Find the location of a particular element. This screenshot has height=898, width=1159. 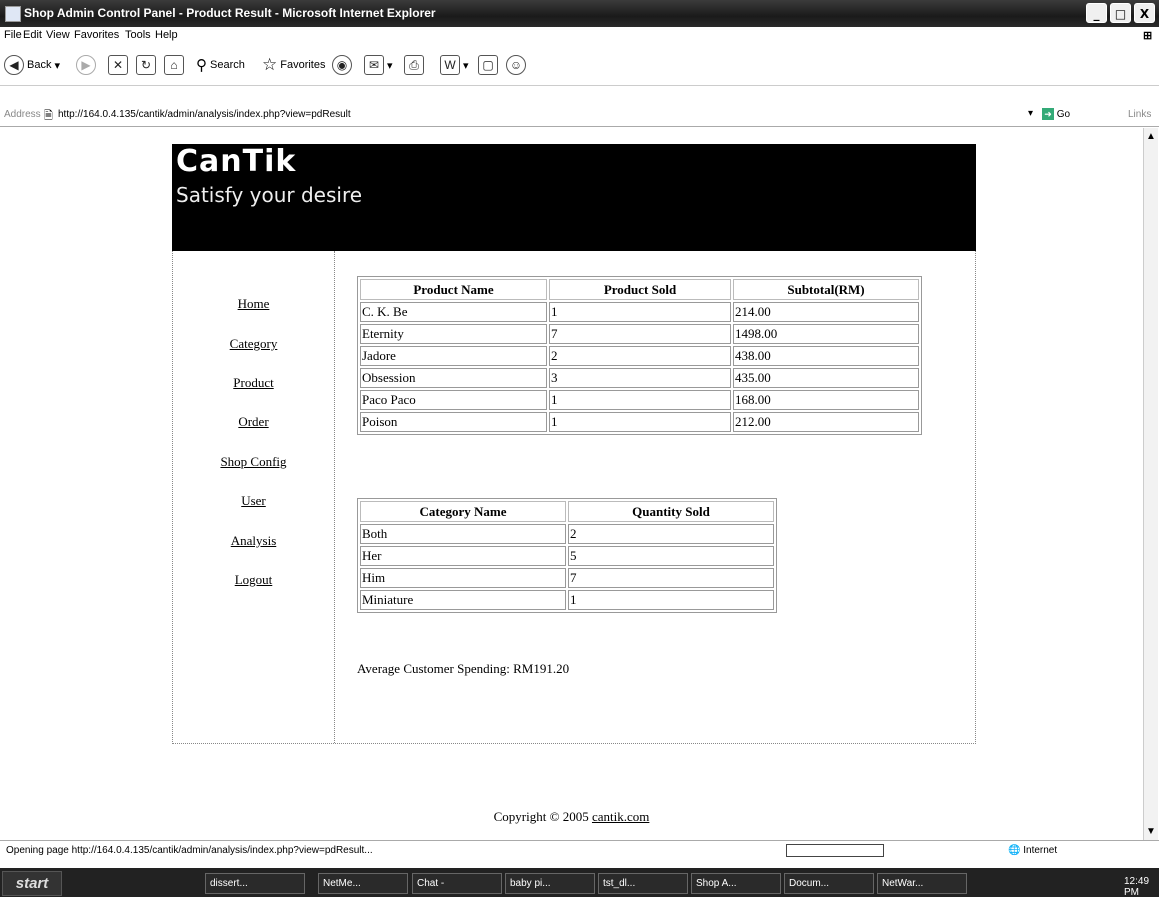

stop-button: ✕ is located at coordinates (118, 65).